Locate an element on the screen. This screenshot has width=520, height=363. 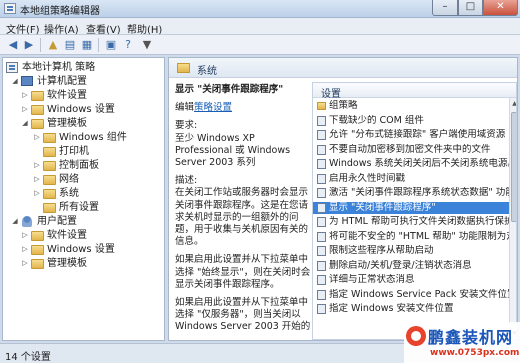
list-item: 将可能不安全的 "HTML 帮助" 功能限制为对指 is located at coordinates (411, 237).